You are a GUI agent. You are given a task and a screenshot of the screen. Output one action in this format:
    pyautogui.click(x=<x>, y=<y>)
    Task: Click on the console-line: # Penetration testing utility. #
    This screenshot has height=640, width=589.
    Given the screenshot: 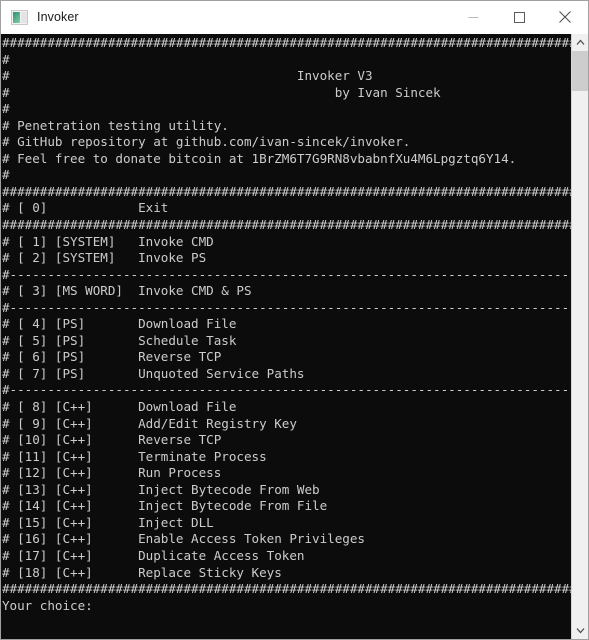 What is the action you would take?
    pyautogui.click(x=115, y=125)
    